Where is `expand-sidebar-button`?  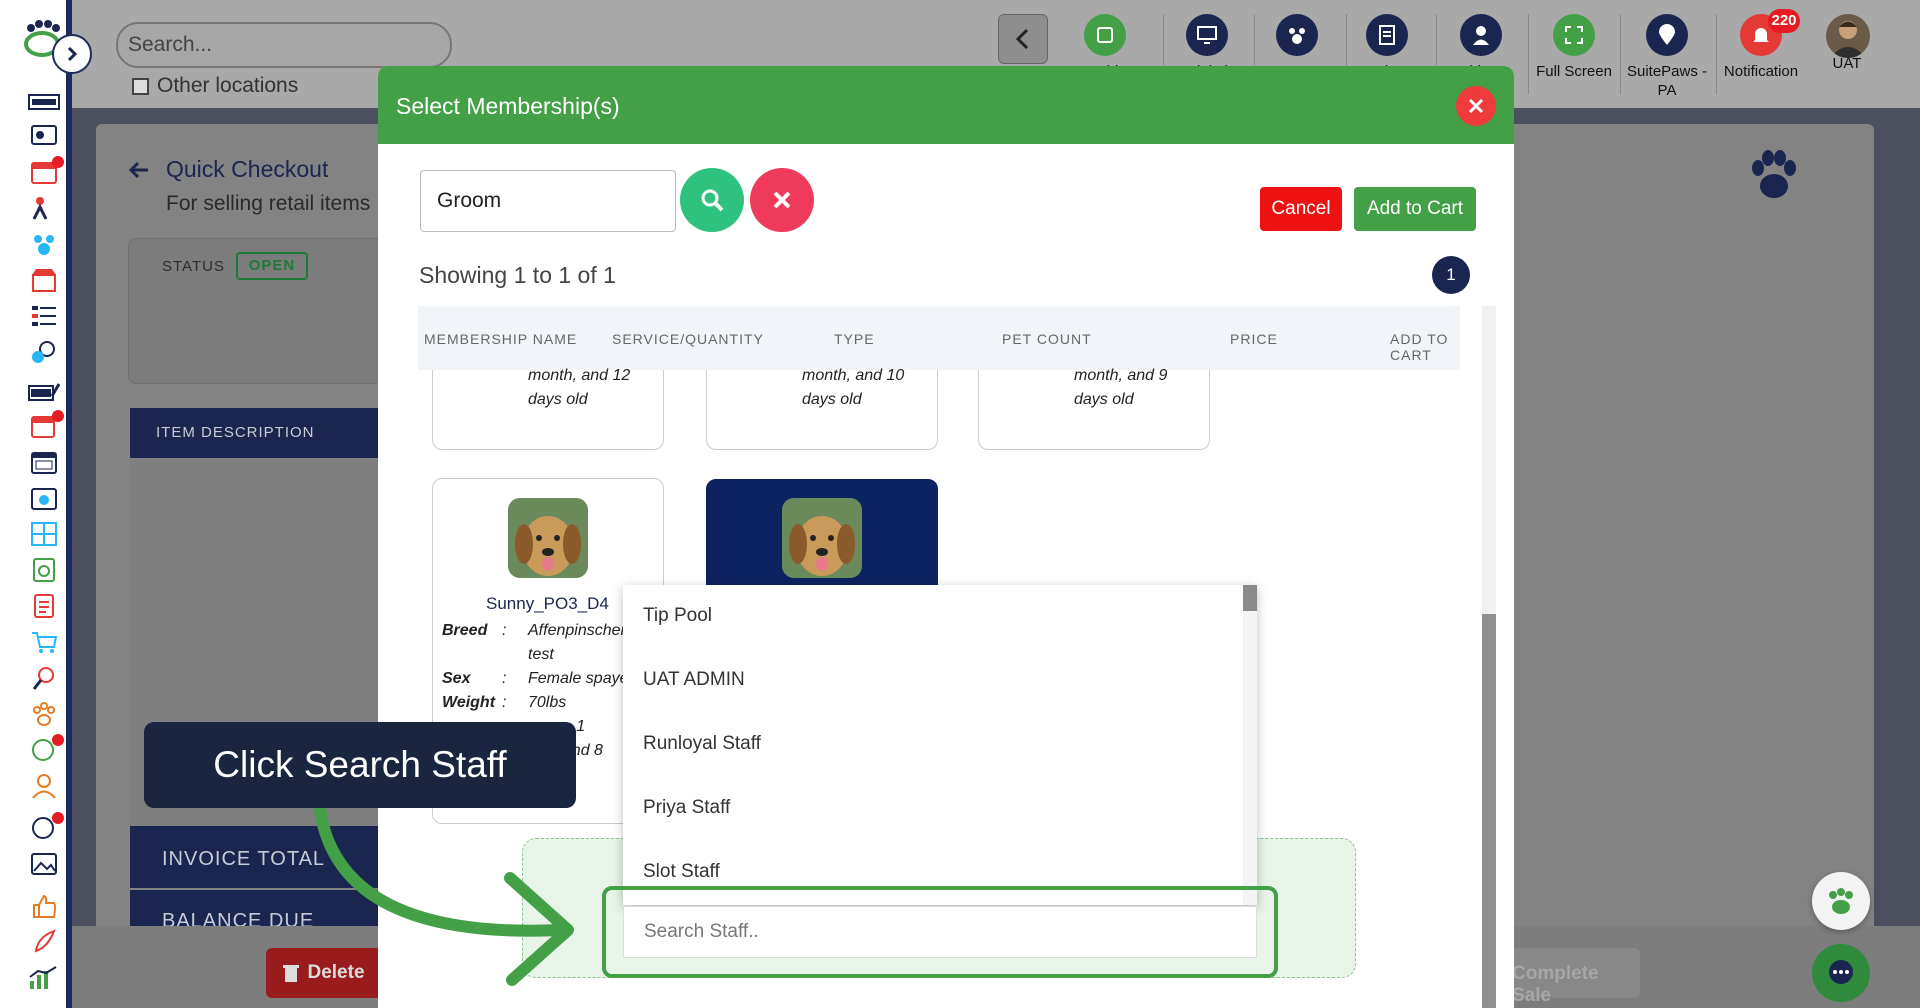 expand-sidebar-button is located at coordinates (72, 54).